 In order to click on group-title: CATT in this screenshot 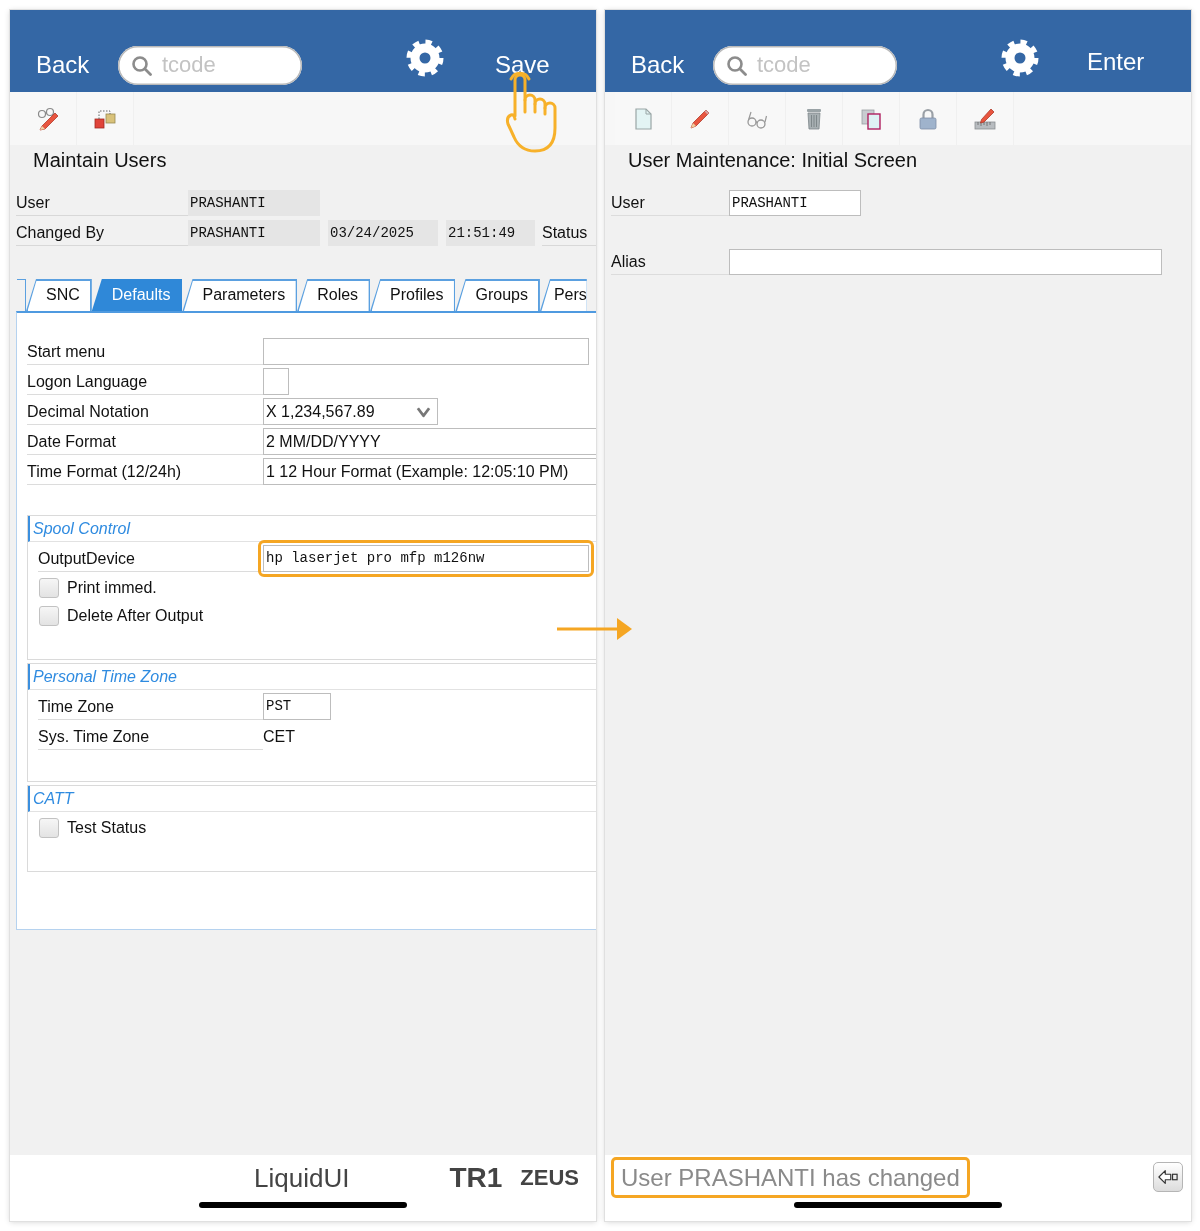, I will do `click(312, 799)`.